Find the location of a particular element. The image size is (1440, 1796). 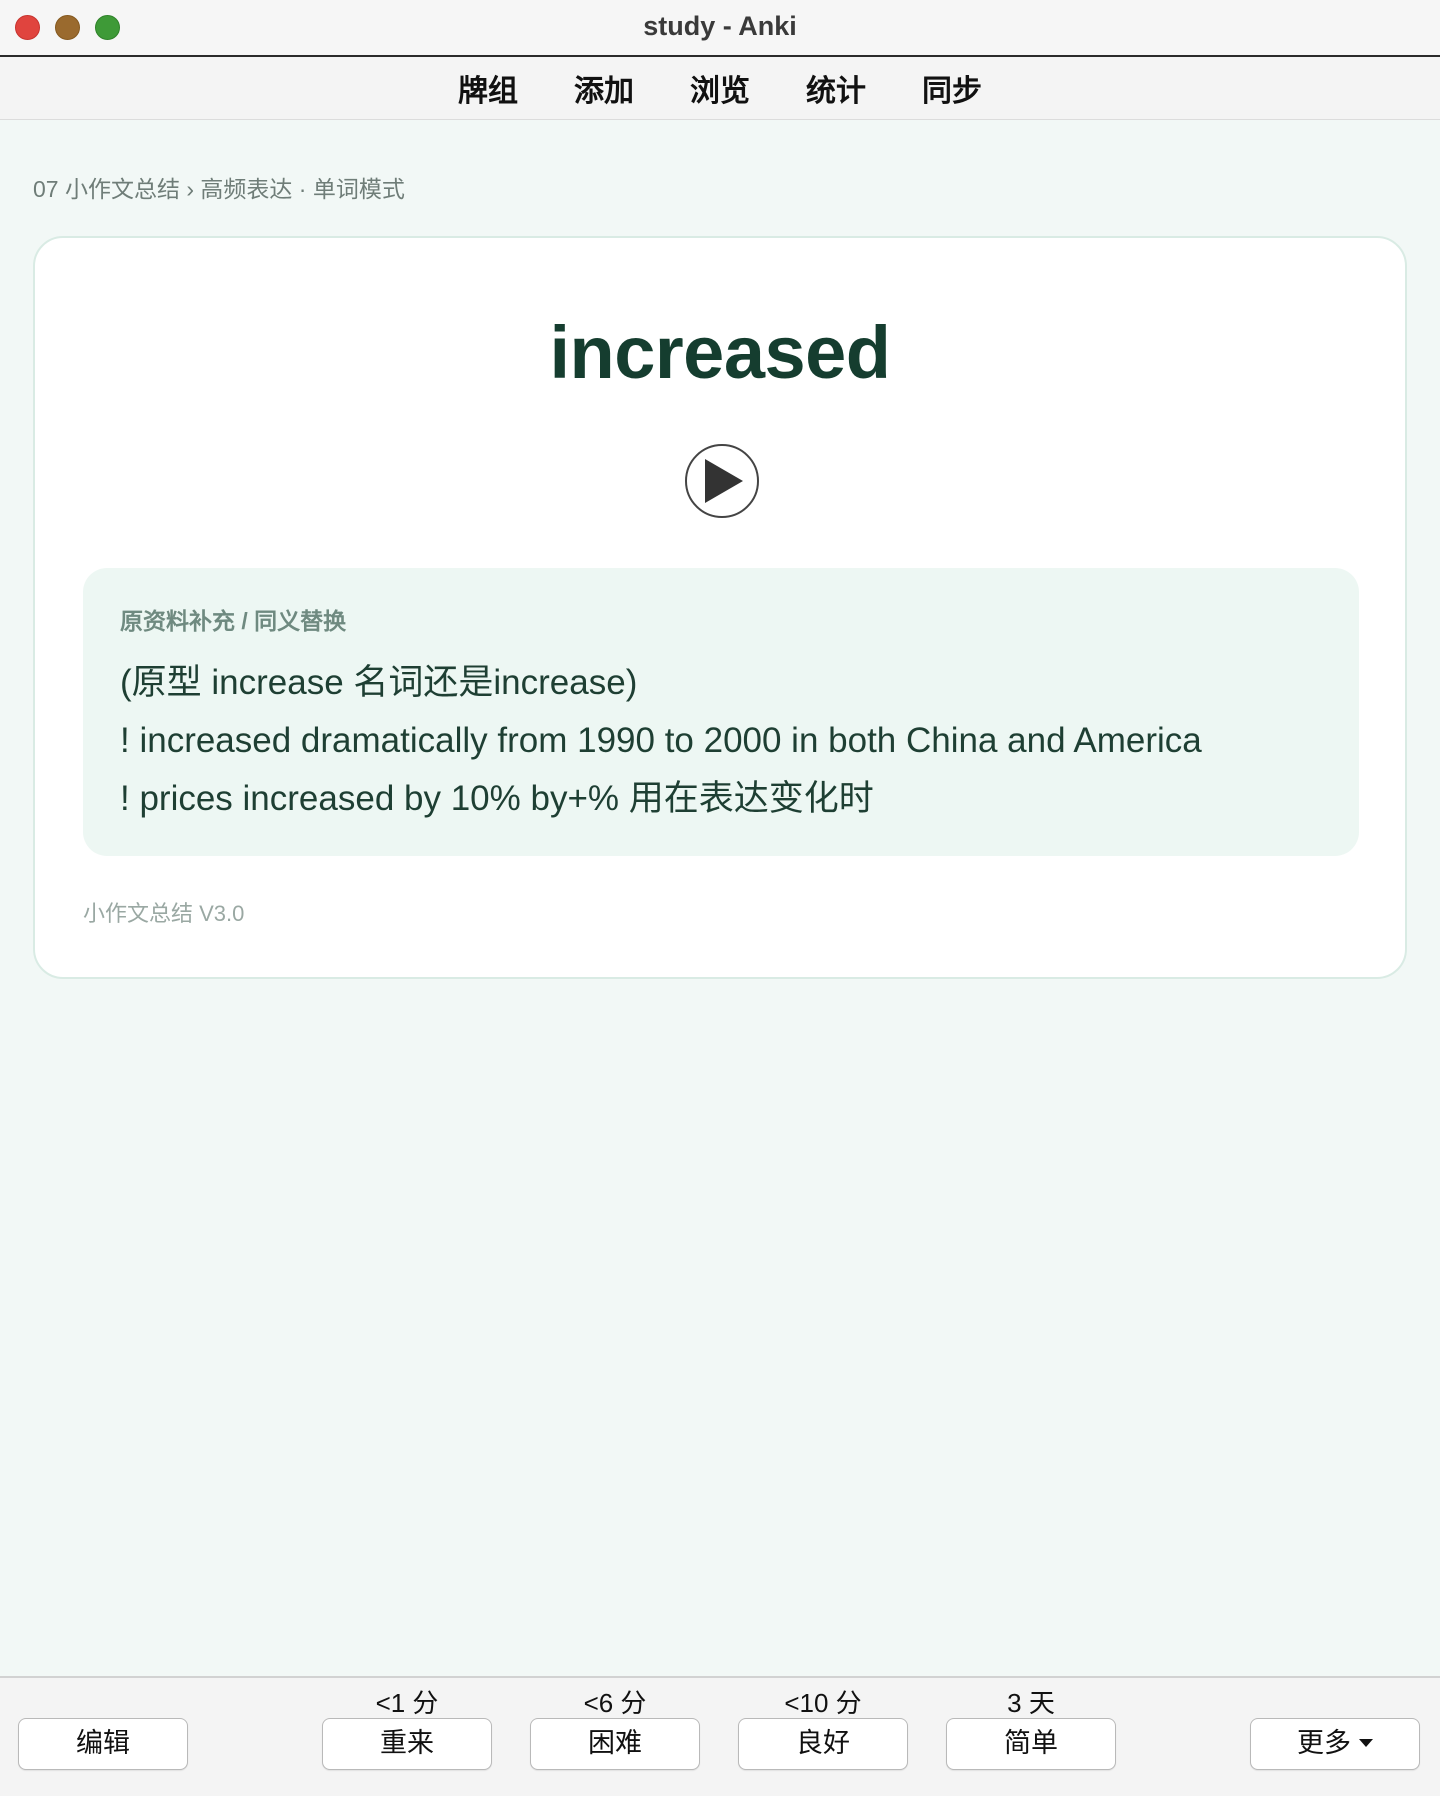

again-timing: <1 分 is located at coordinates (407, 1703).